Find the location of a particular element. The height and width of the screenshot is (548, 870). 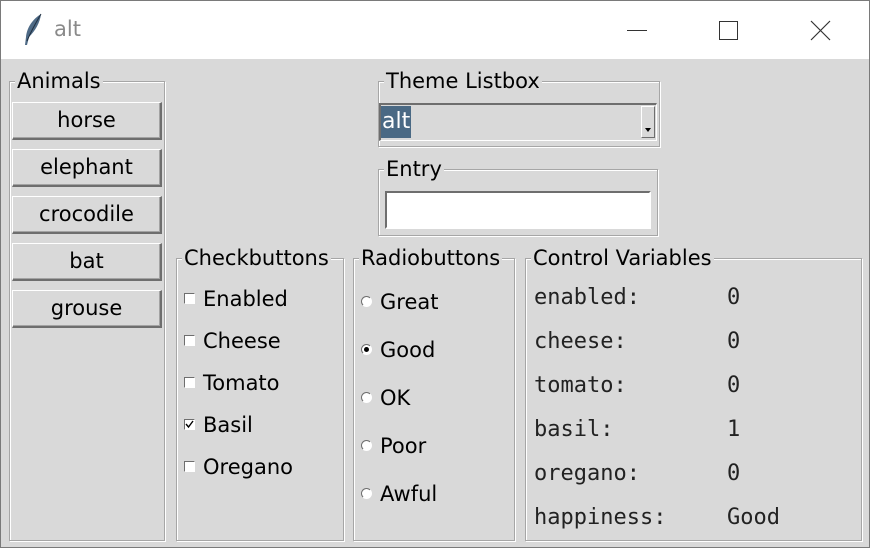

checkbutton-label: Cheese is located at coordinates (242, 341).